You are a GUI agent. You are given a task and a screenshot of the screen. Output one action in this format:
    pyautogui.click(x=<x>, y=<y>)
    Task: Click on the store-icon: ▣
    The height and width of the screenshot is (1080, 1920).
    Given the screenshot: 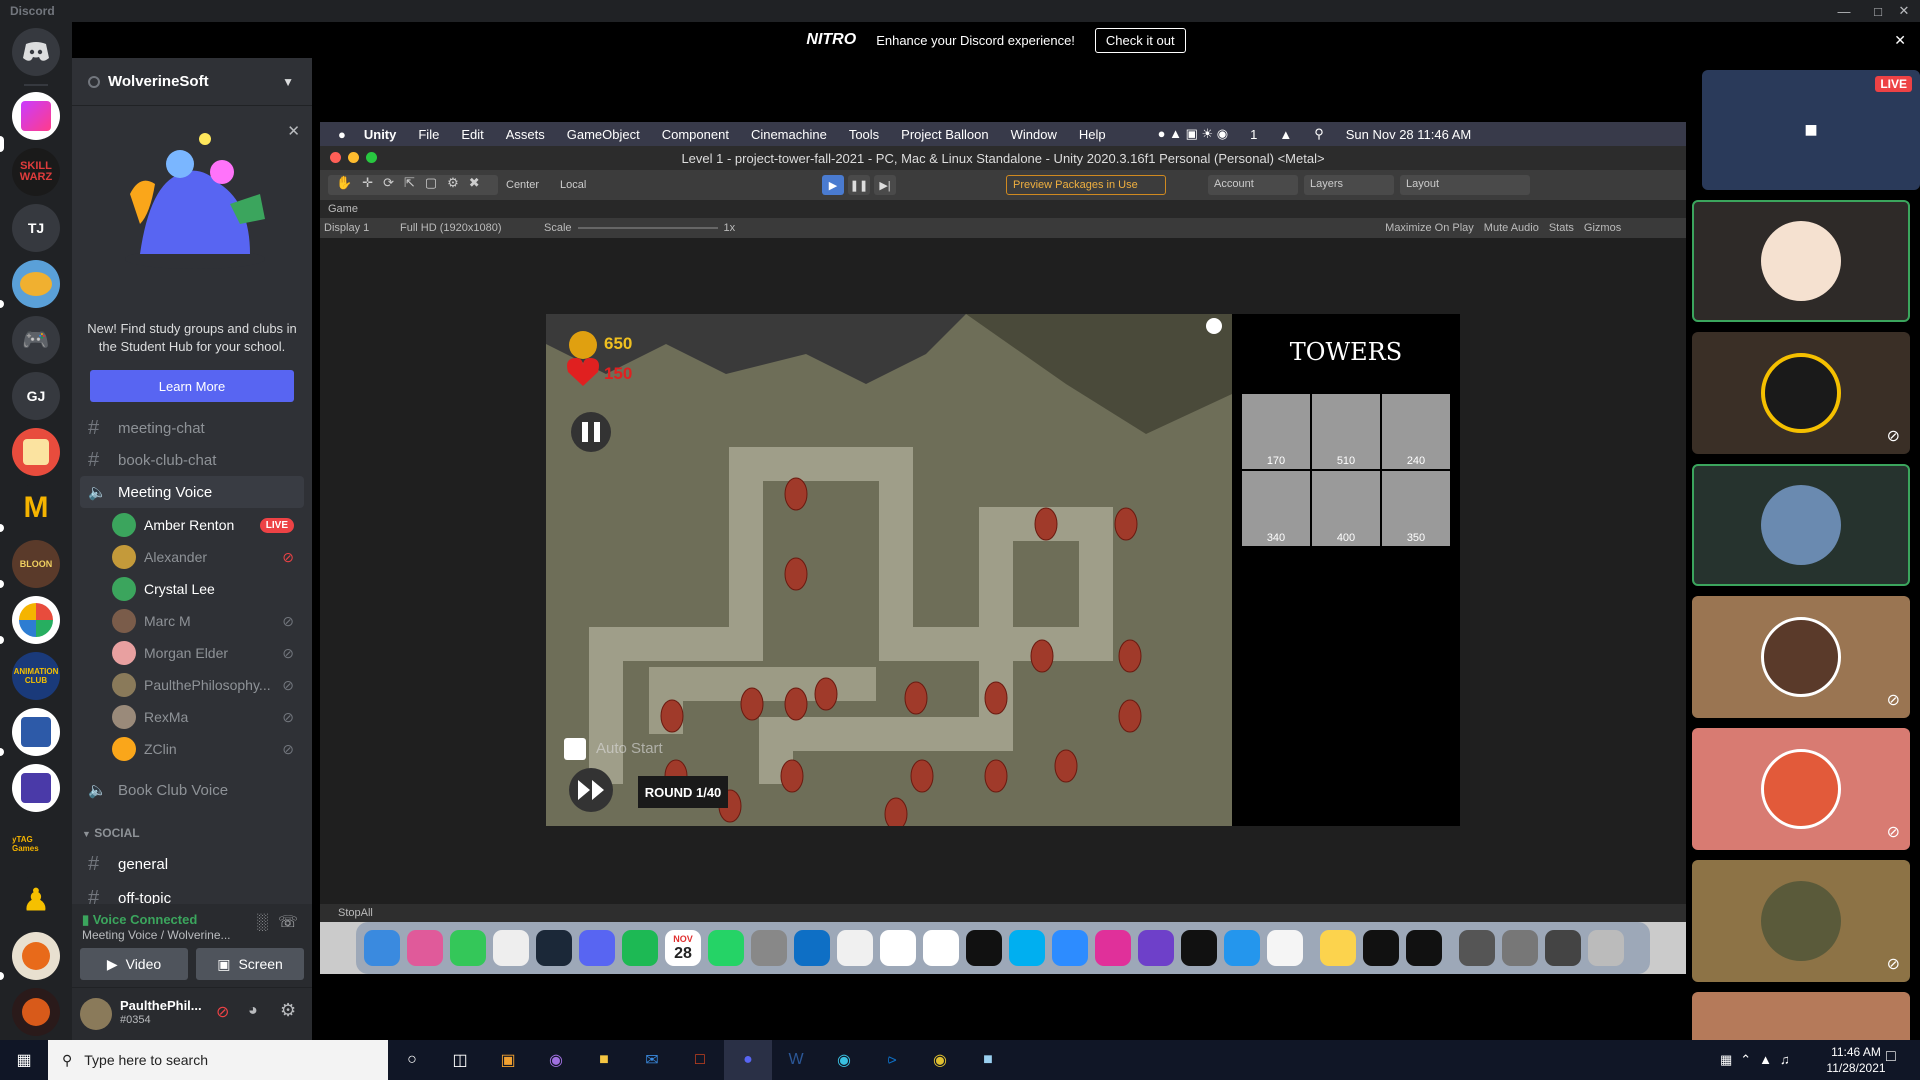 What is the action you would take?
    pyautogui.click(x=508, y=1060)
    